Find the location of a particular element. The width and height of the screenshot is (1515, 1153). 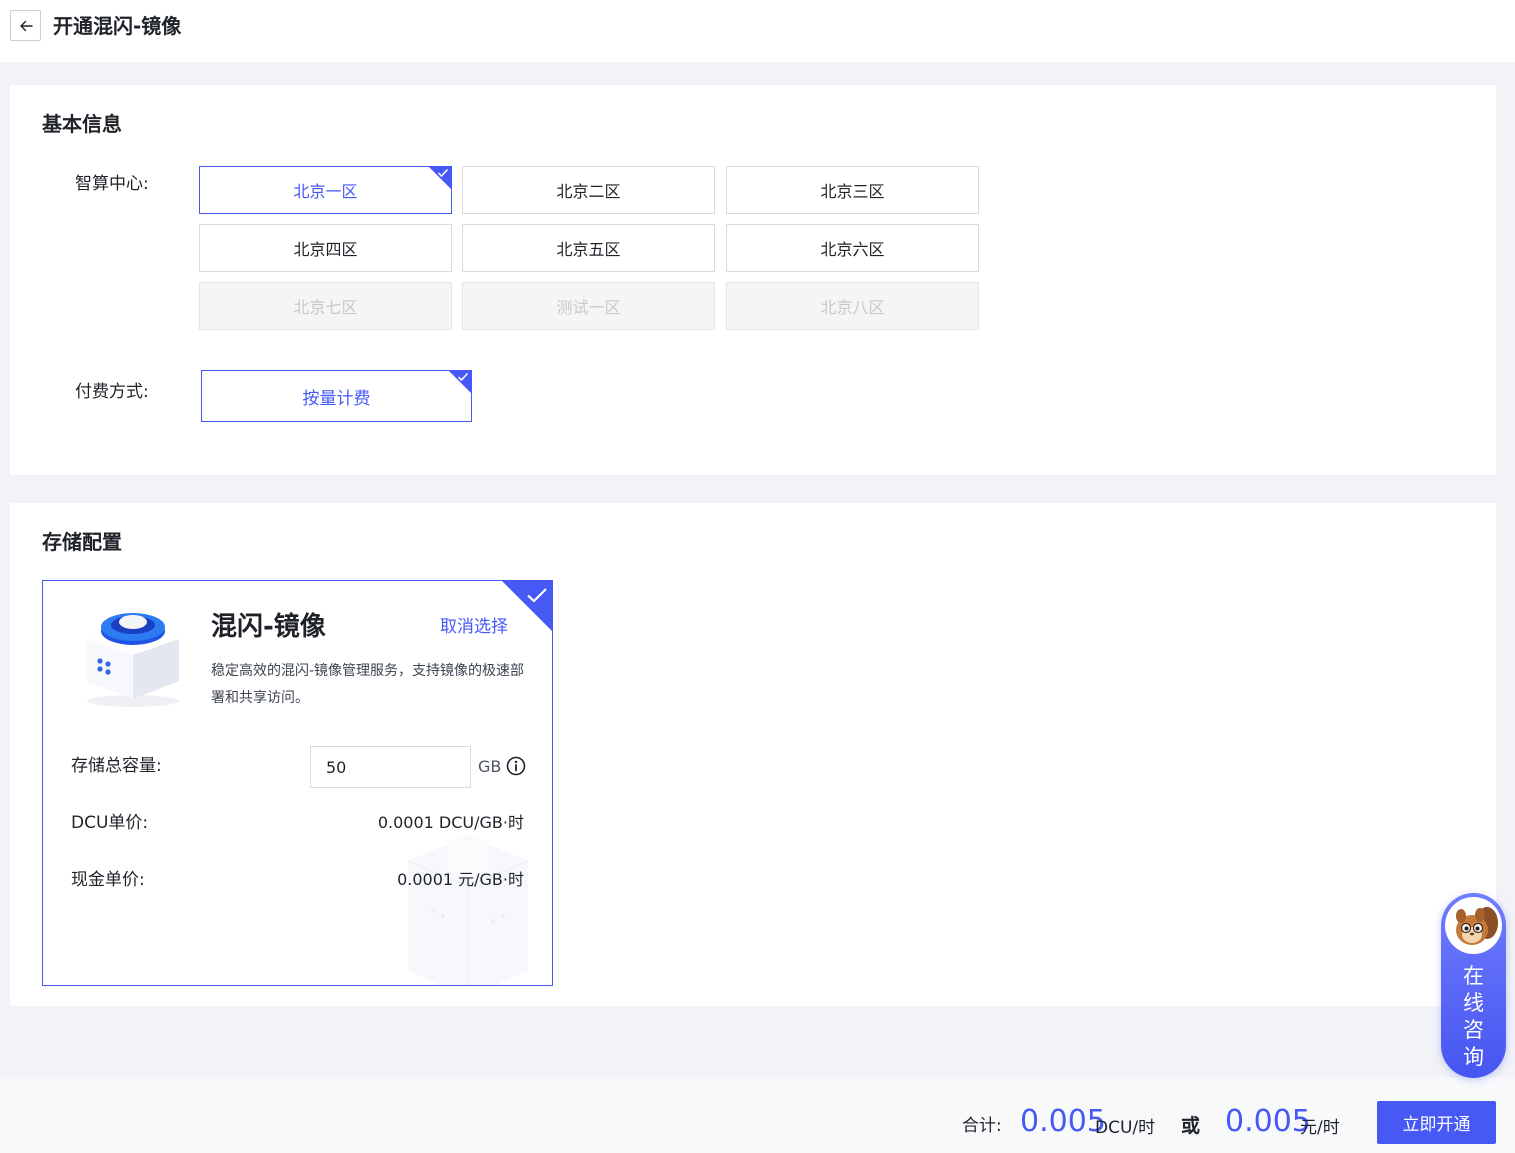

consult-avatar is located at coordinates (1473, 925).